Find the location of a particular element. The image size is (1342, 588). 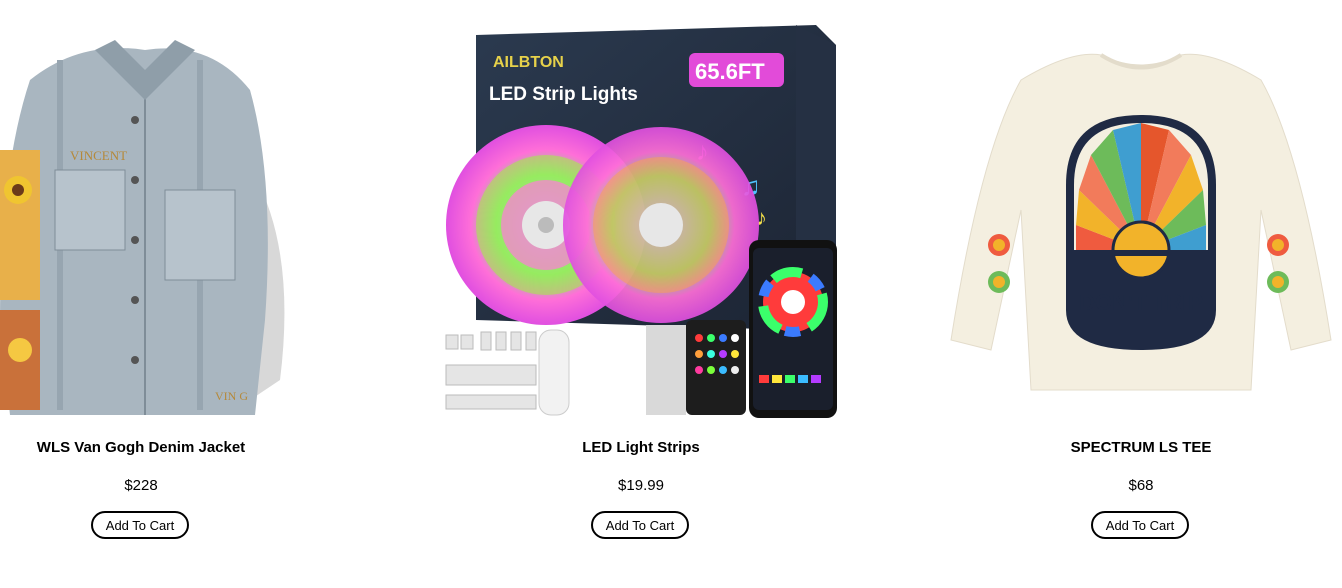

denim-jacket-image: VINCENT VIN G is located at coordinates (145, 220).